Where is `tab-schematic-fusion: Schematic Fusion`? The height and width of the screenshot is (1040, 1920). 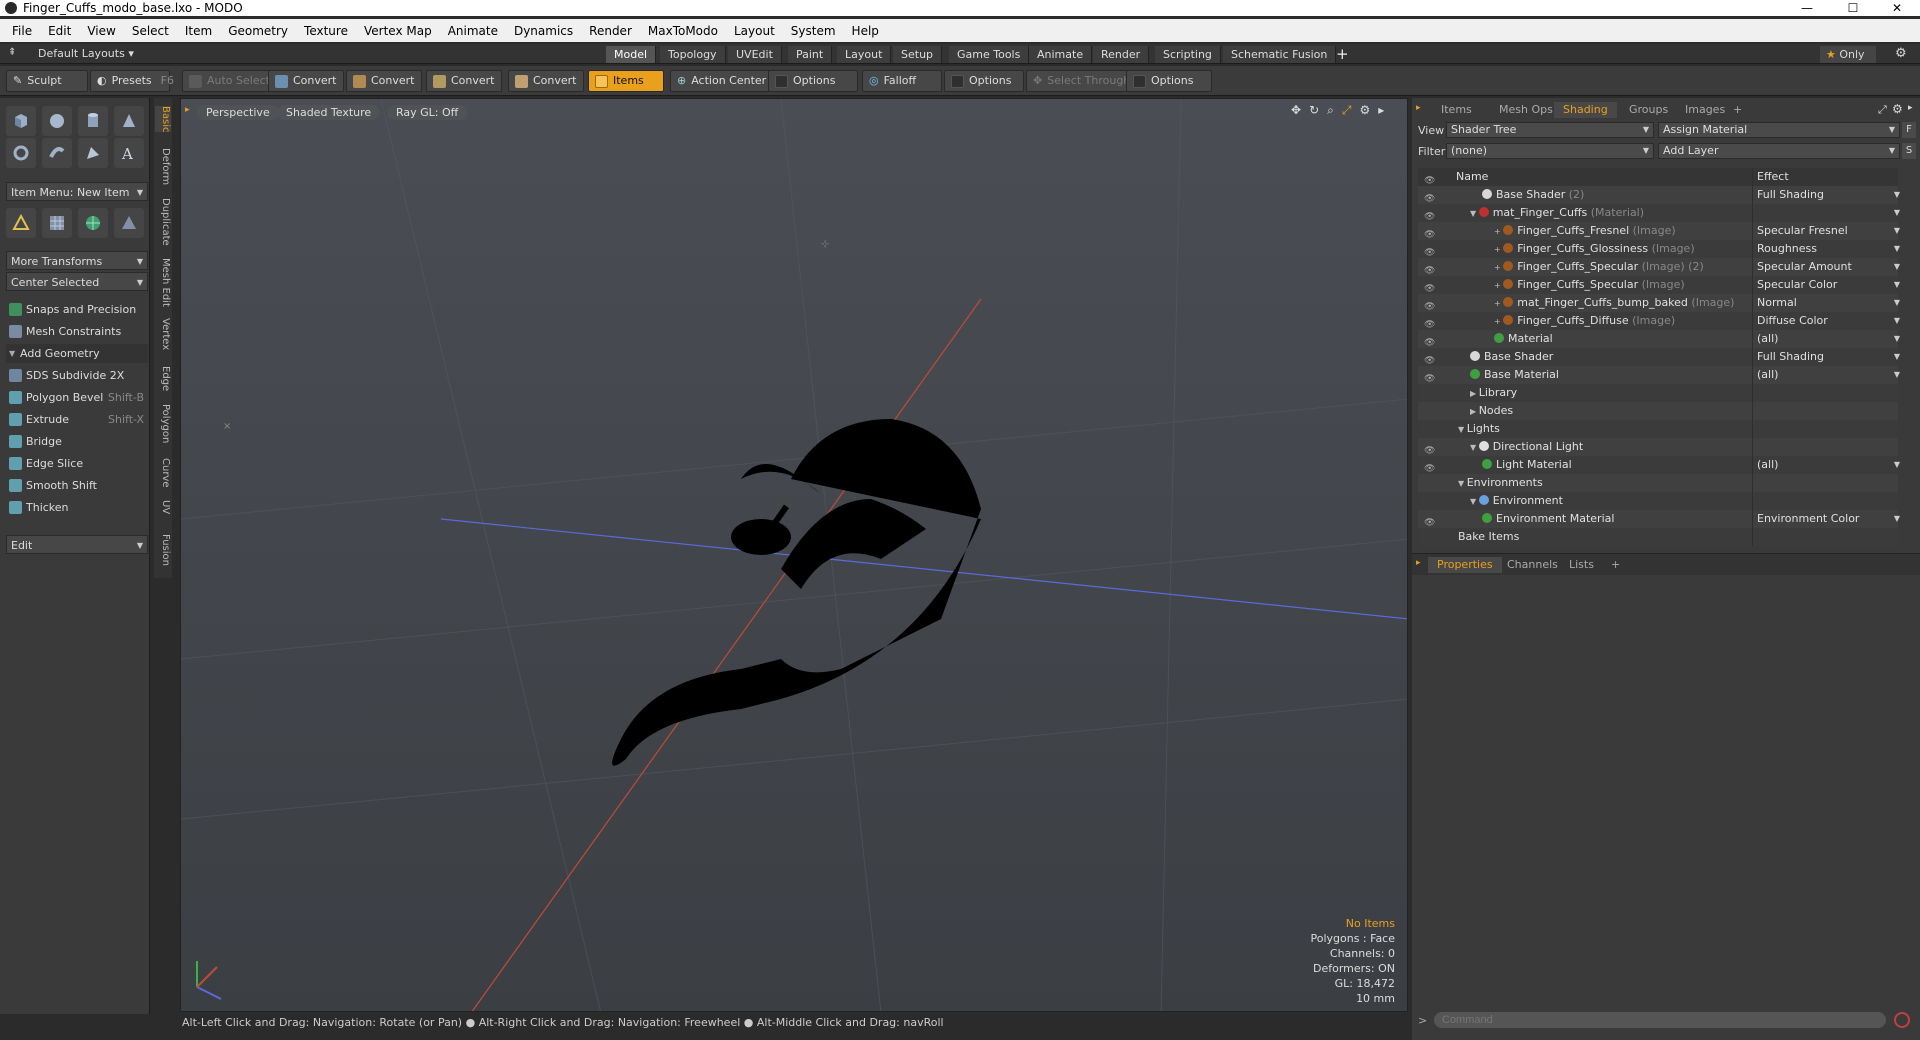 tab-schematic-fusion: Schematic Fusion is located at coordinates (1280, 54).